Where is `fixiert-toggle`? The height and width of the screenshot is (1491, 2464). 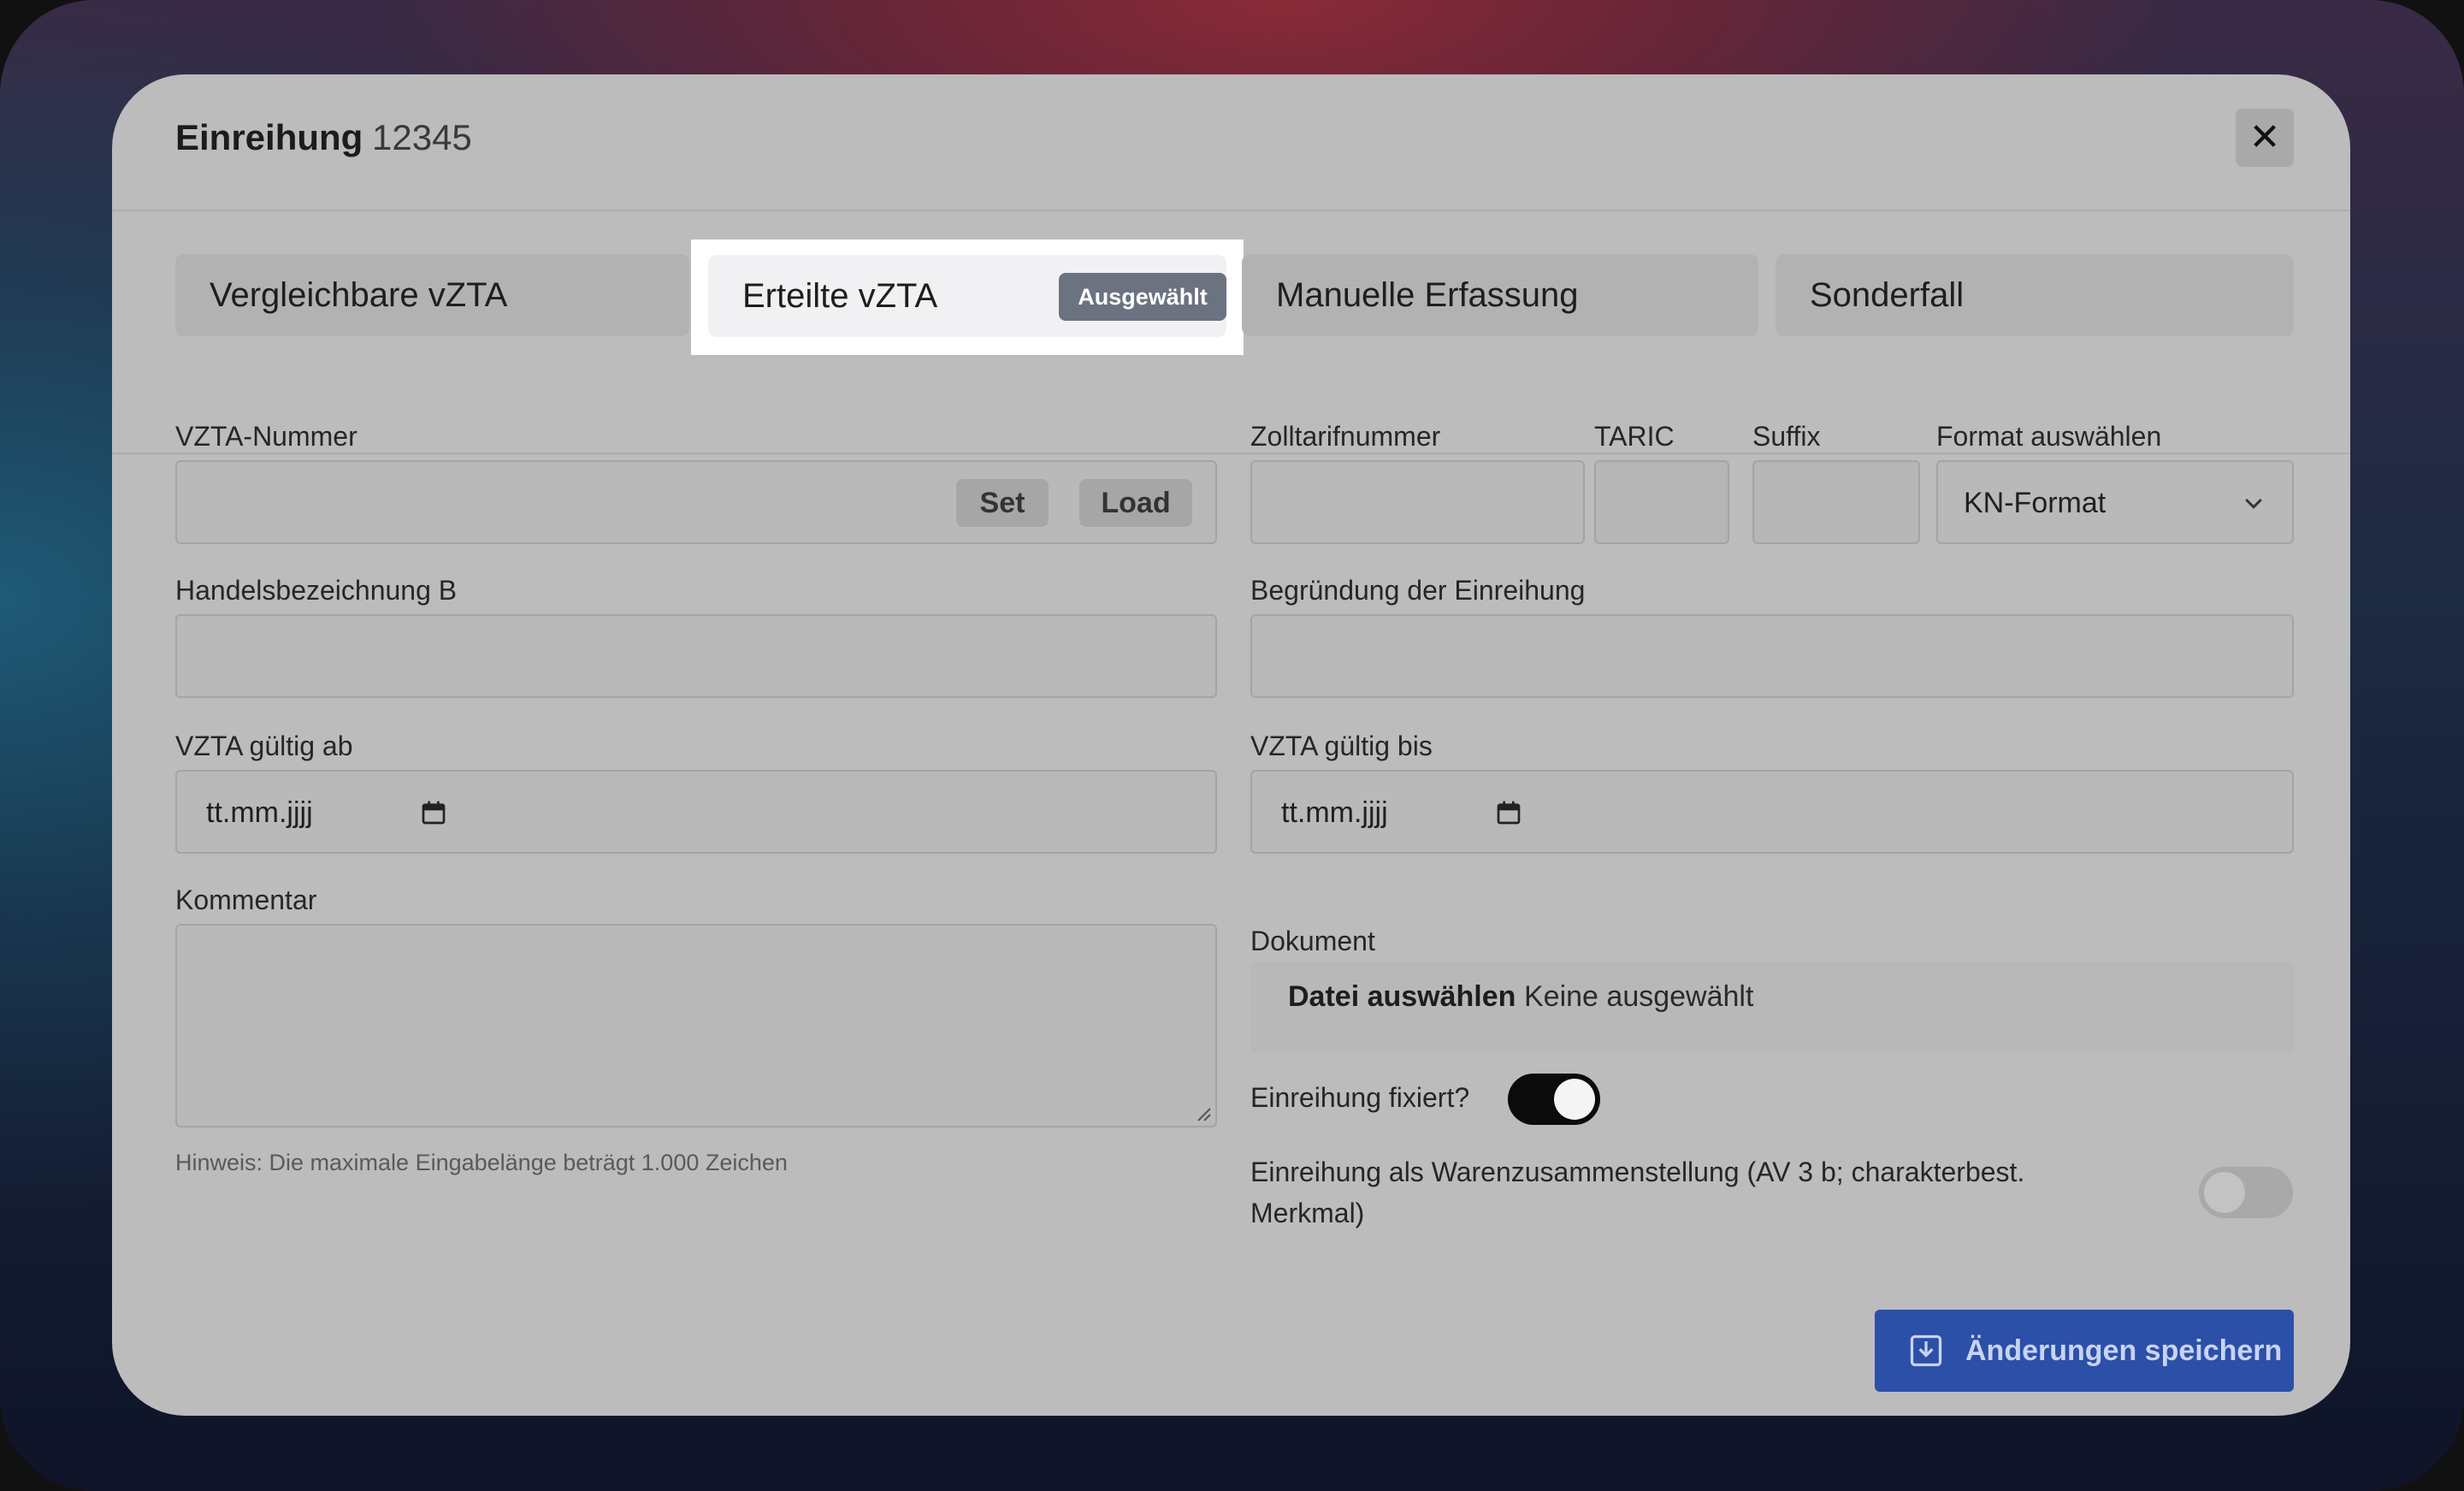 fixiert-toggle is located at coordinates (1554, 1099).